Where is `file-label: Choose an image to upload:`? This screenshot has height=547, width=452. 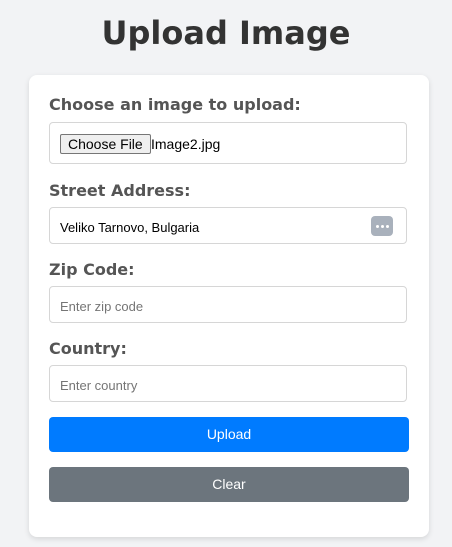
file-label: Choose an image to upload: is located at coordinates (175, 104).